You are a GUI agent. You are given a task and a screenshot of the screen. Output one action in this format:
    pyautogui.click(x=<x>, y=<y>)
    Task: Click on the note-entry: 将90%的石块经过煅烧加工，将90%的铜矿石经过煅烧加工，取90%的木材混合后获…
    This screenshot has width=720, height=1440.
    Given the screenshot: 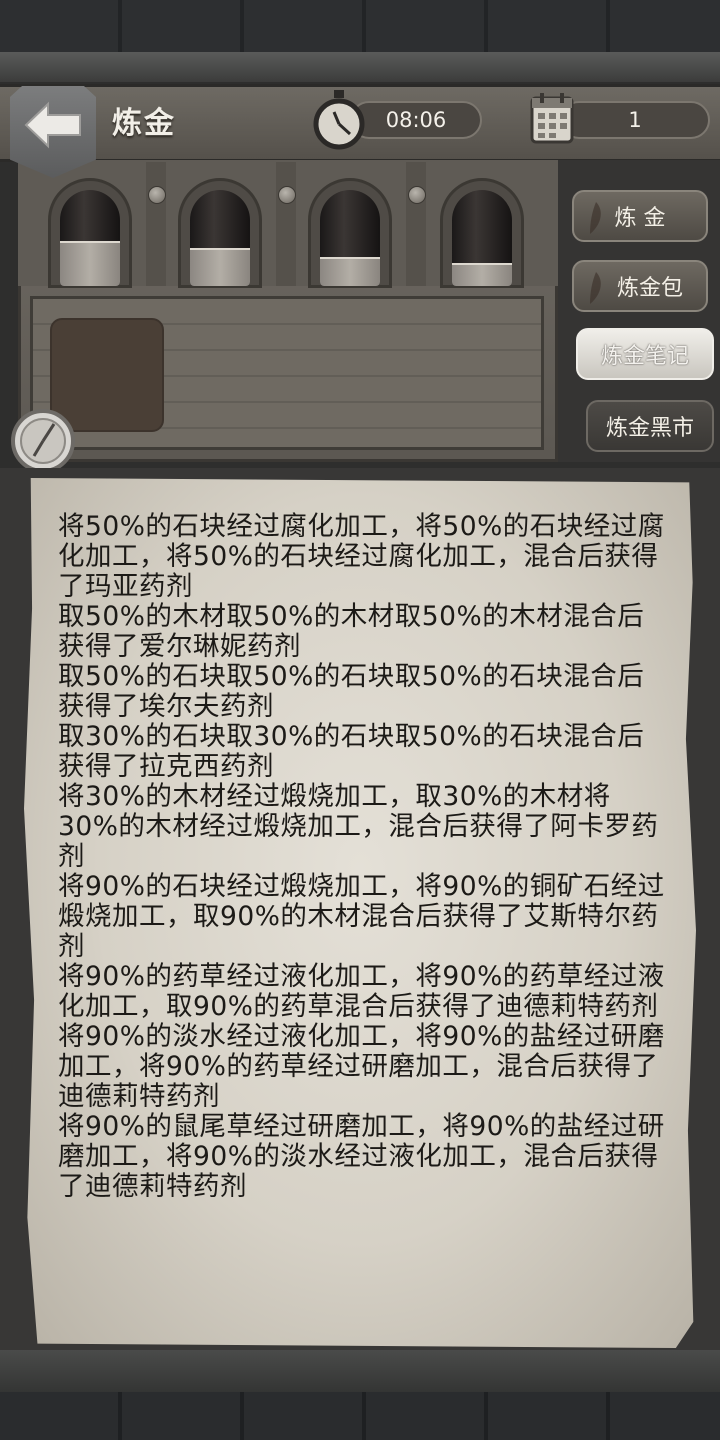 What is the action you would take?
    pyautogui.click(x=361, y=916)
    